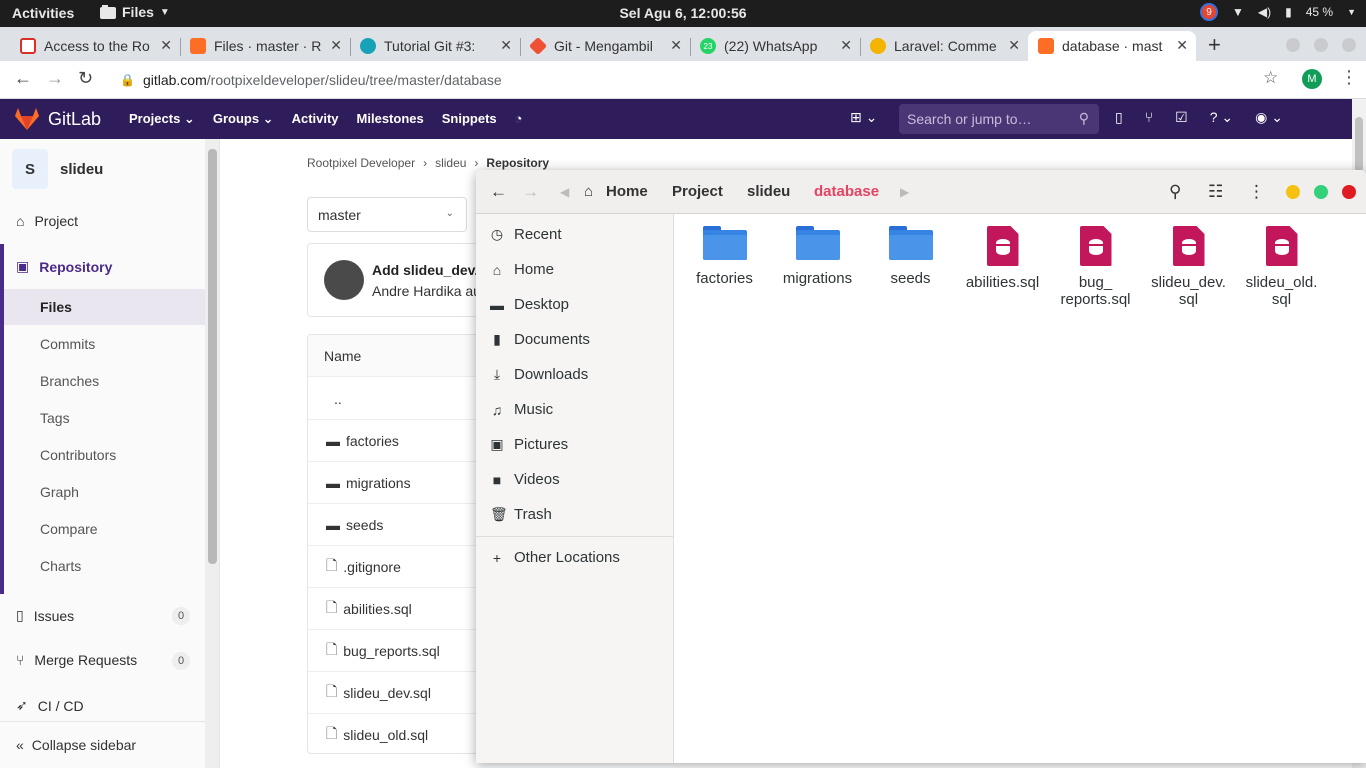 The width and height of the screenshot is (1366, 768). What do you see at coordinates (775, 46) in the screenshot?
I see `tab-whatsapp: 23 (22) WhatsApp ✕` at bounding box center [775, 46].